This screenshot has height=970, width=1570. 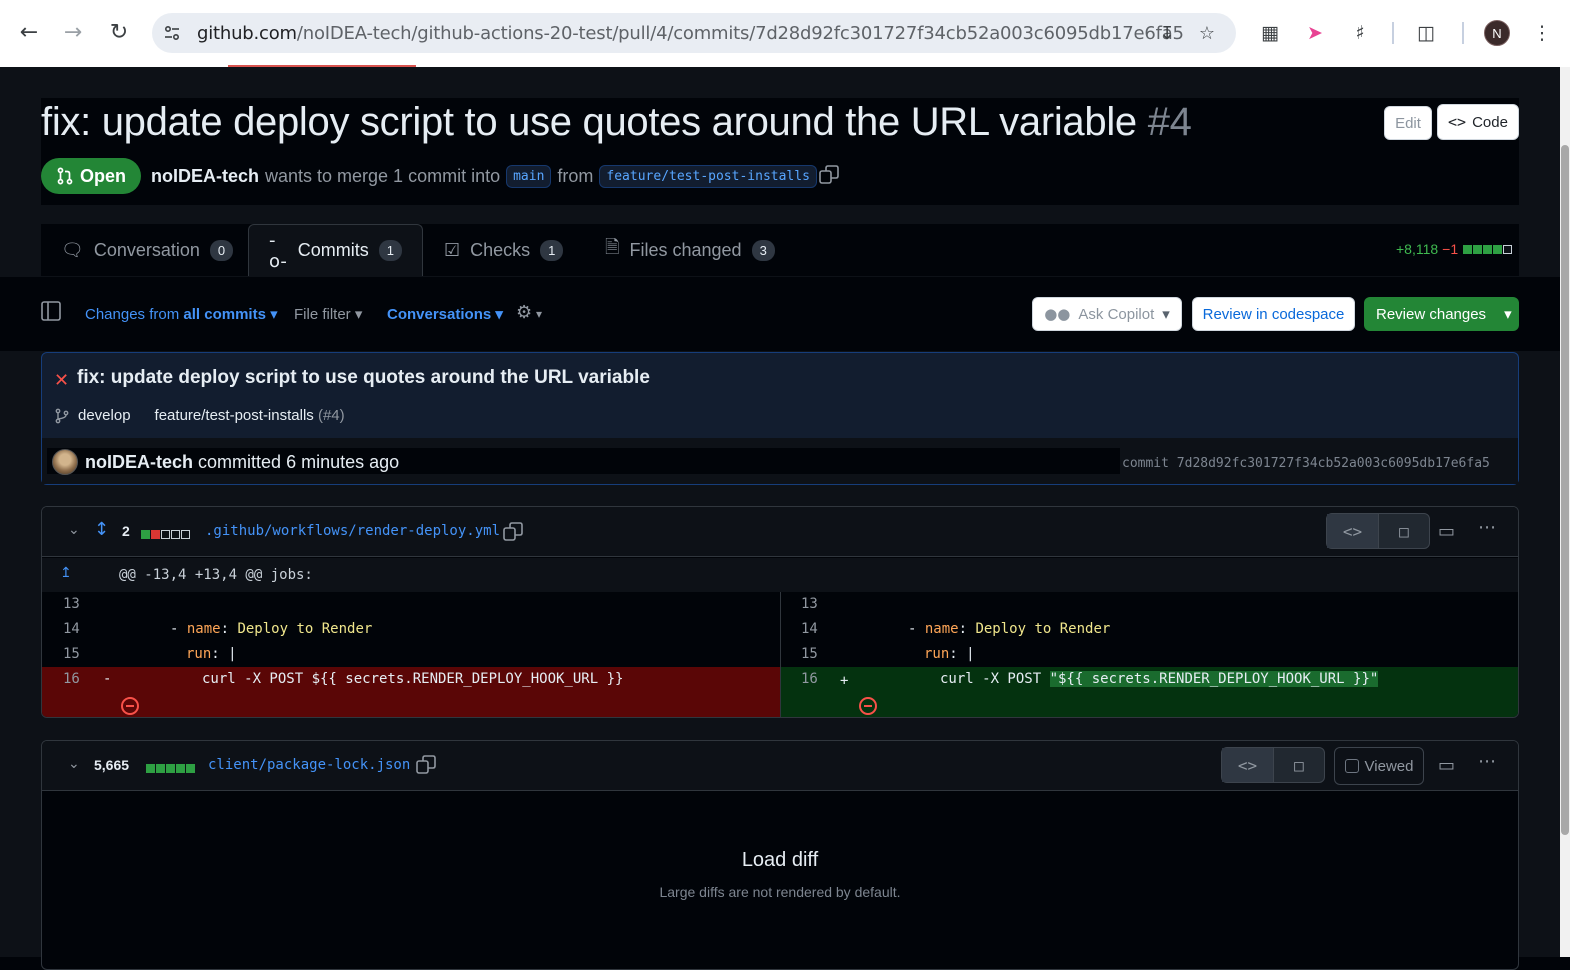 I want to click on git-pull-request-icon, so click(x=65, y=176).